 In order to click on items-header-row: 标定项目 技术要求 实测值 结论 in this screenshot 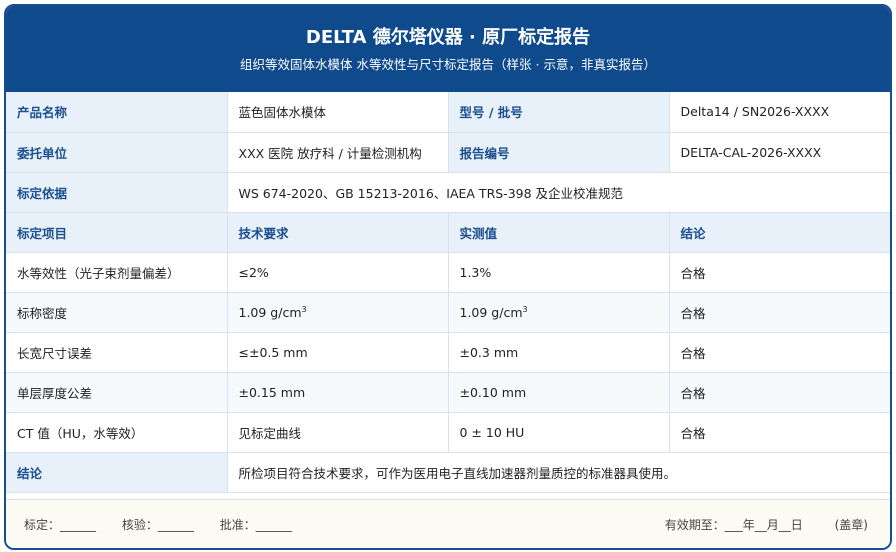, I will do `click(448, 232)`.